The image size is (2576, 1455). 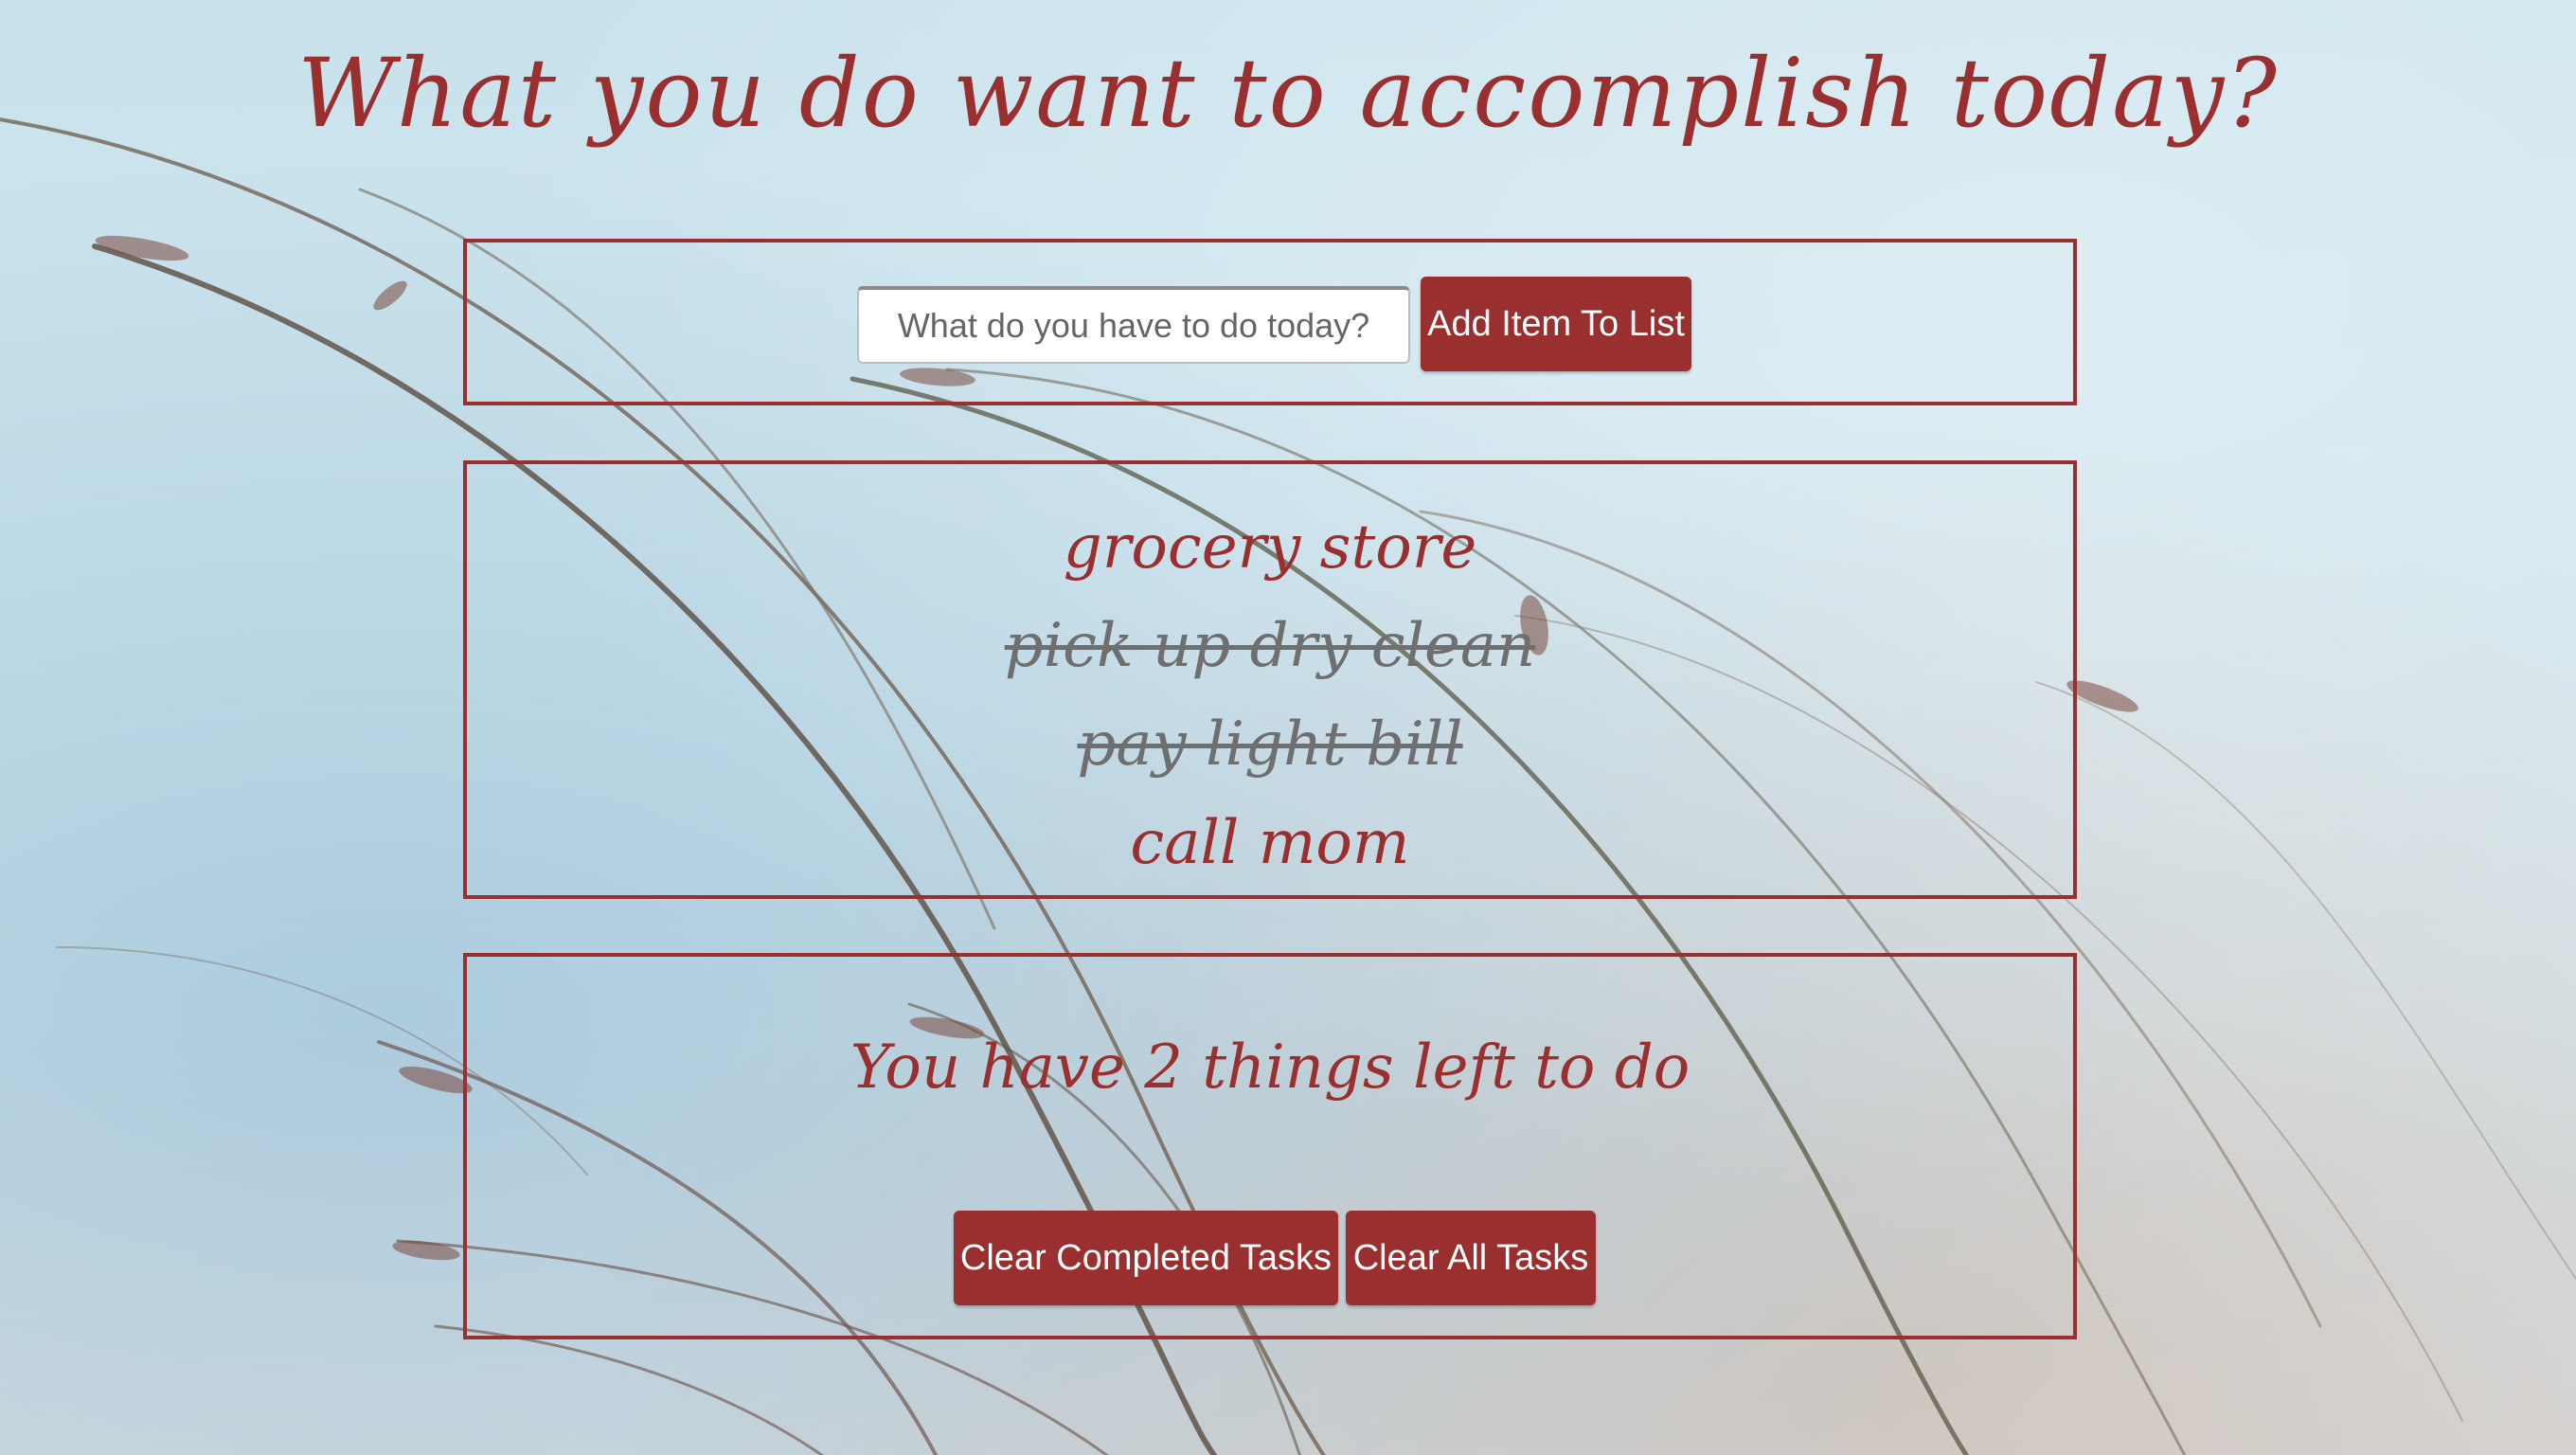 What do you see at coordinates (1270, 744) in the screenshot?
I see `task-item-completed: pay light bill` at bounding box center [1270, 744].